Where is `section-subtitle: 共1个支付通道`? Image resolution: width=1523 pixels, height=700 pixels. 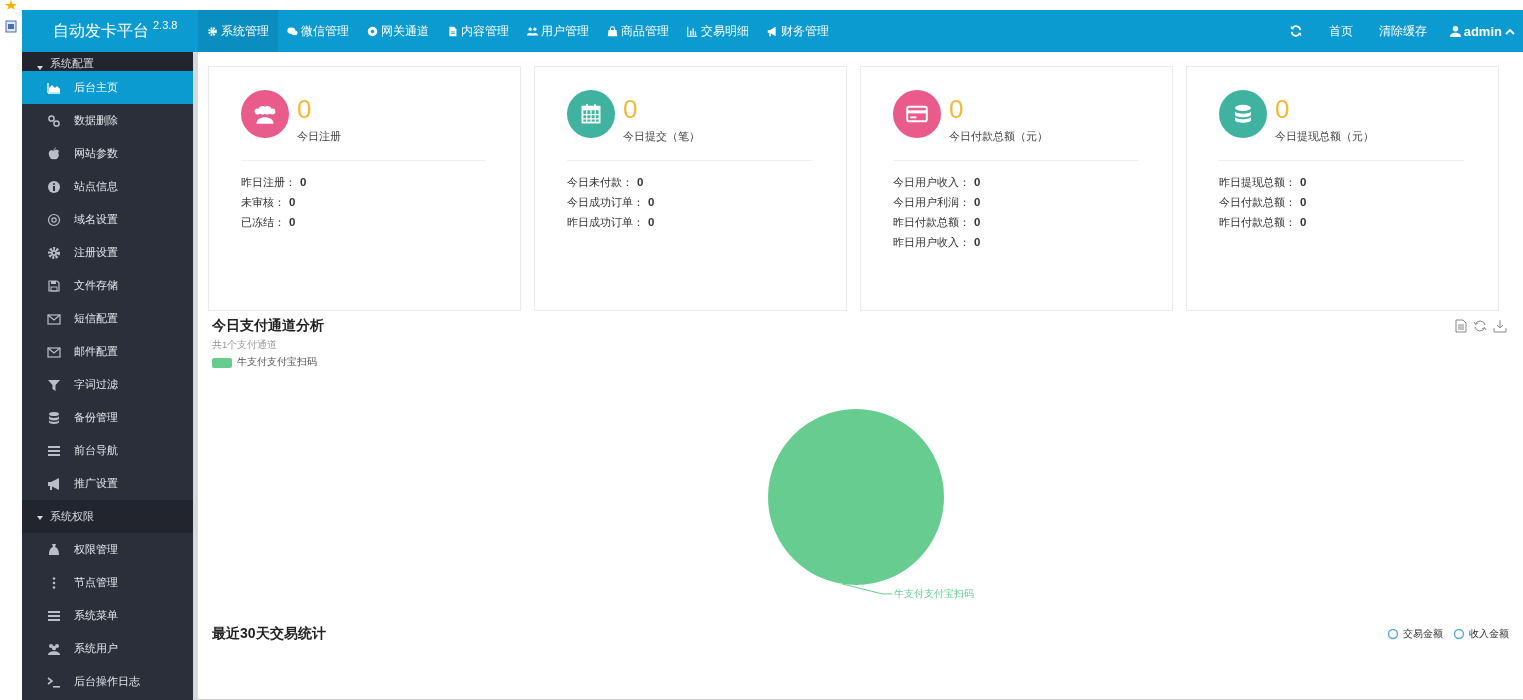 section-subtitle: 共1个支付通道 is located at coordinates (245, 345).